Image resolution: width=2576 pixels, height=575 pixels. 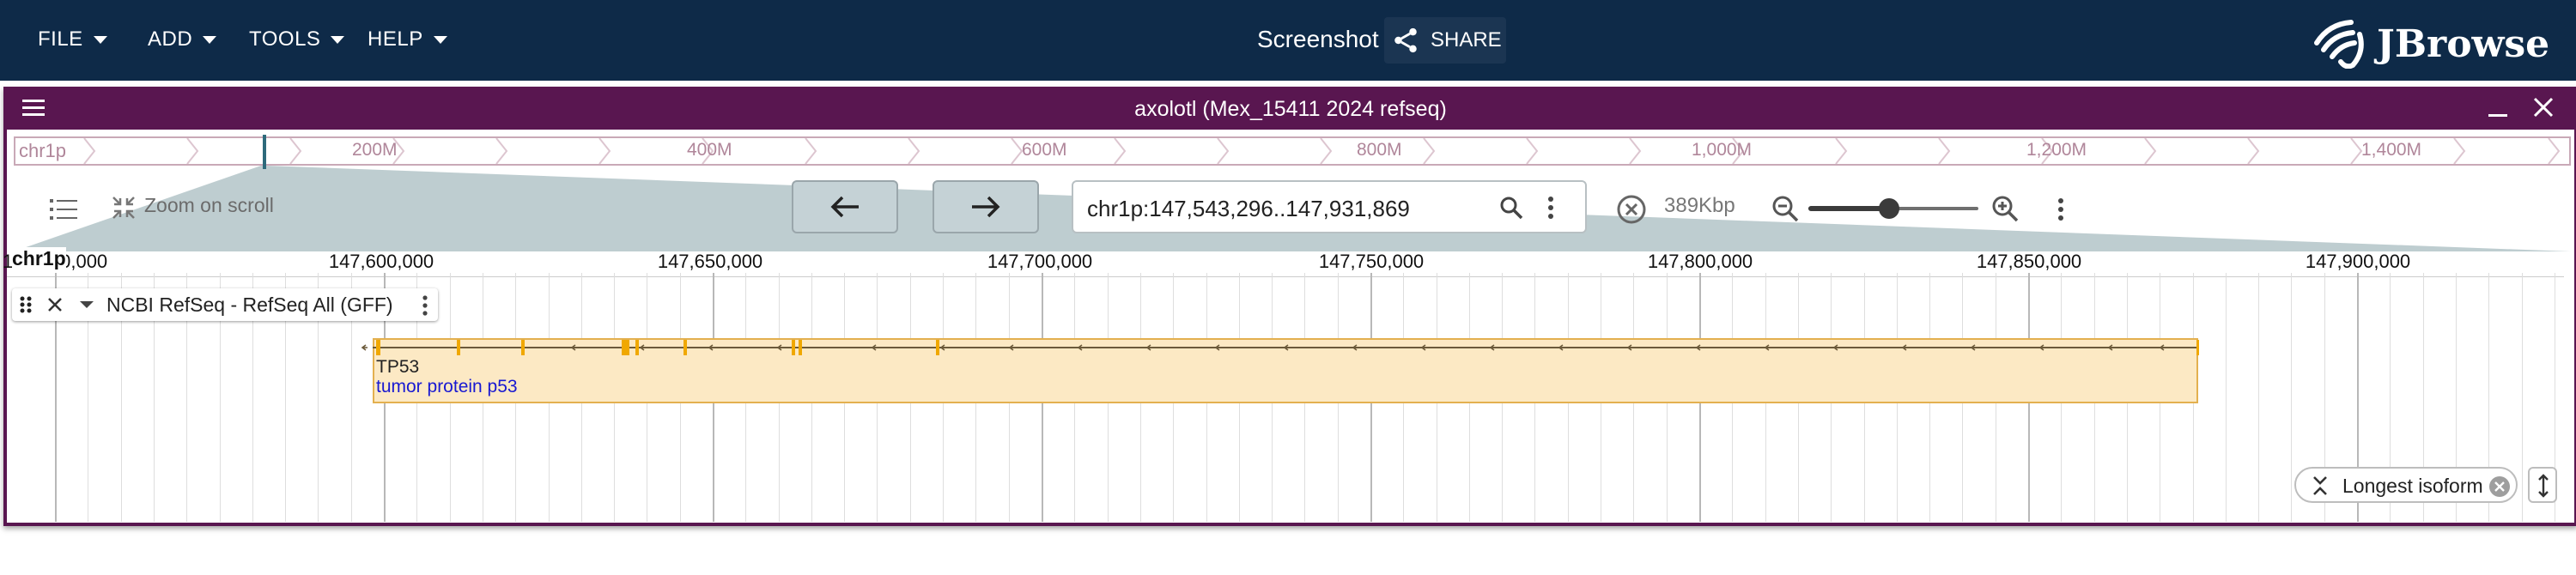 What do you see at coordinates (264, 152) in the screenshot?
I see `overview-location-marker` at bounding box center [264, 152].